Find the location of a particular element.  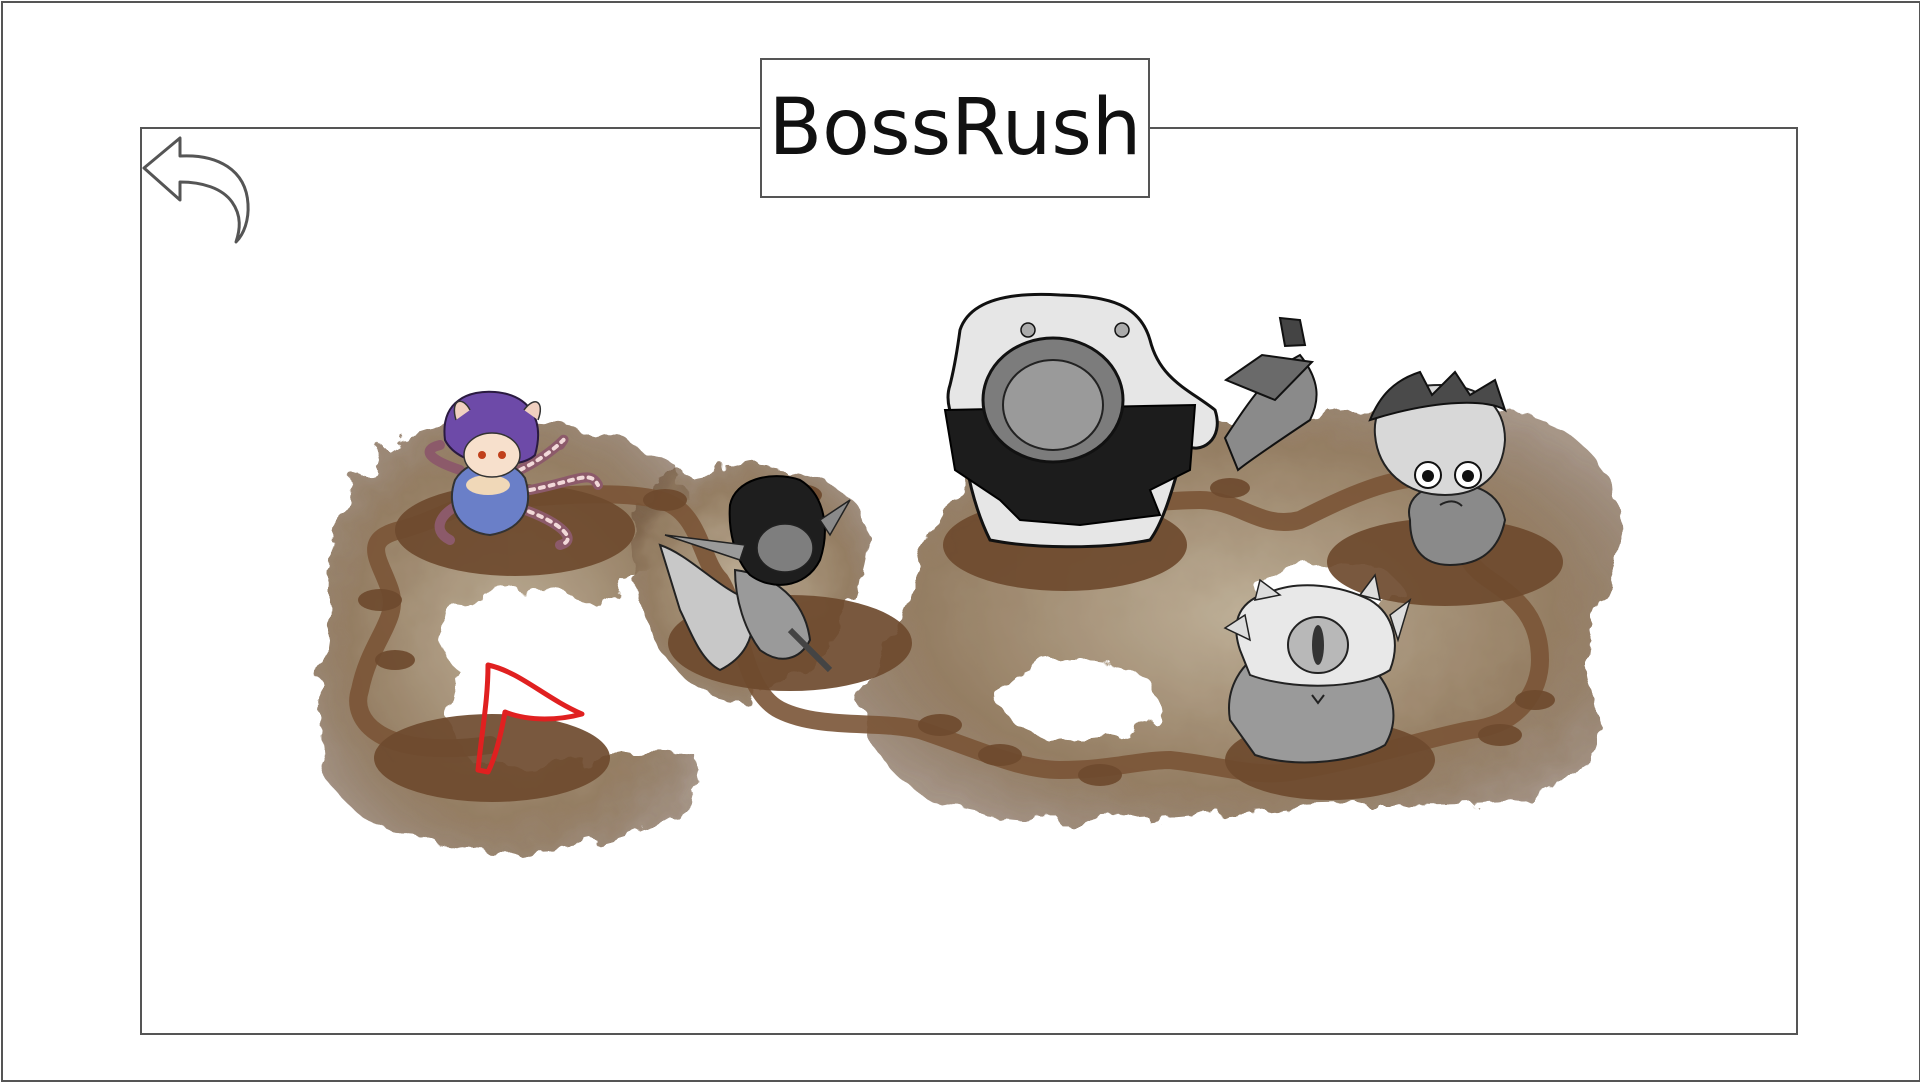

back-button is located at coordinates (199, 189).